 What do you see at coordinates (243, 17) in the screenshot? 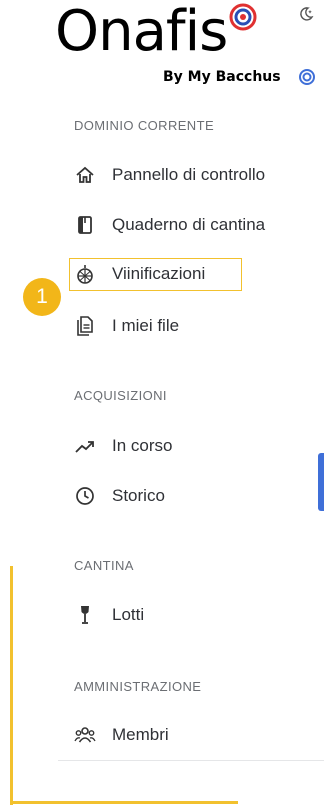
I see `french-flag-icon` at bounding box center [243, 17].